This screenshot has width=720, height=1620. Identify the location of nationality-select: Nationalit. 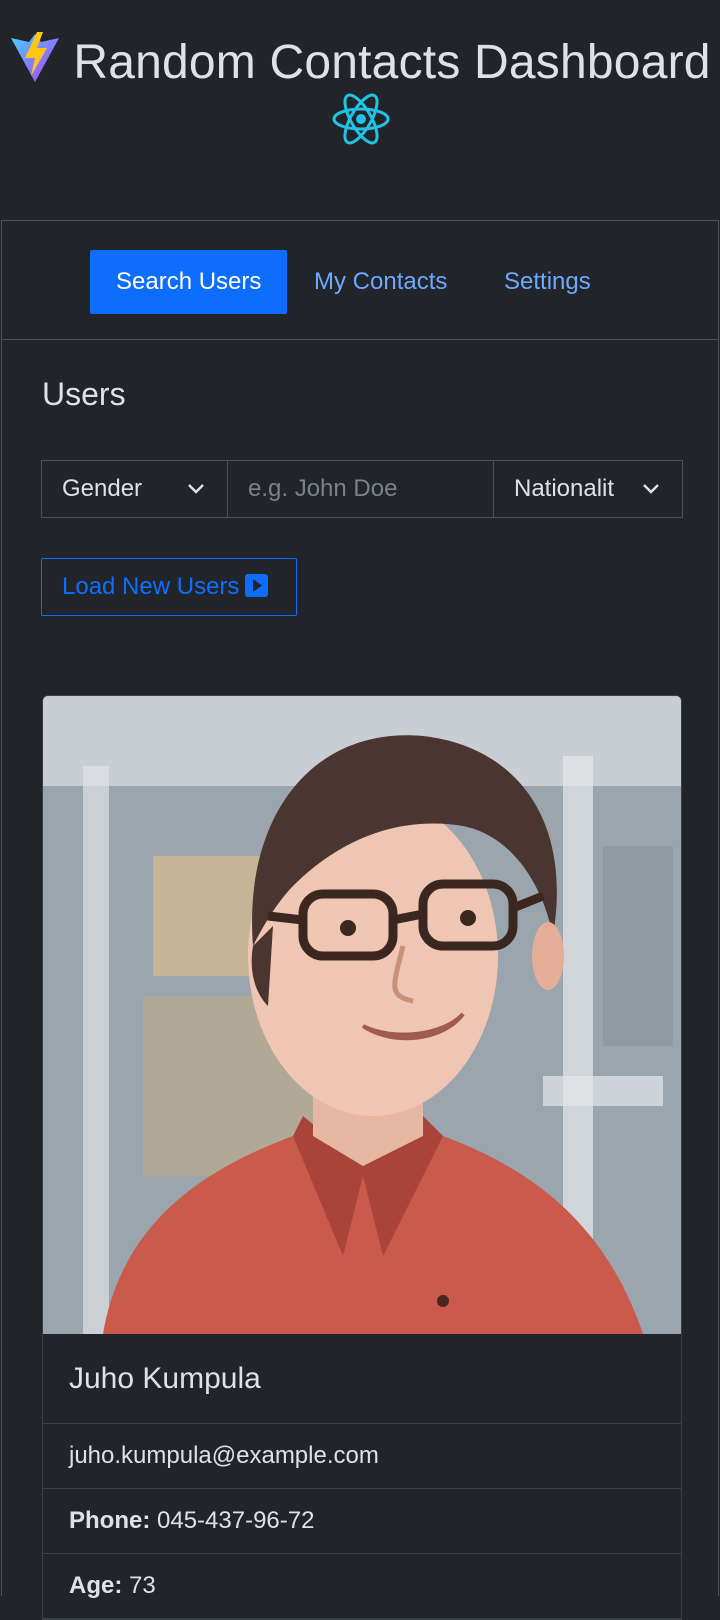
(588, 489).